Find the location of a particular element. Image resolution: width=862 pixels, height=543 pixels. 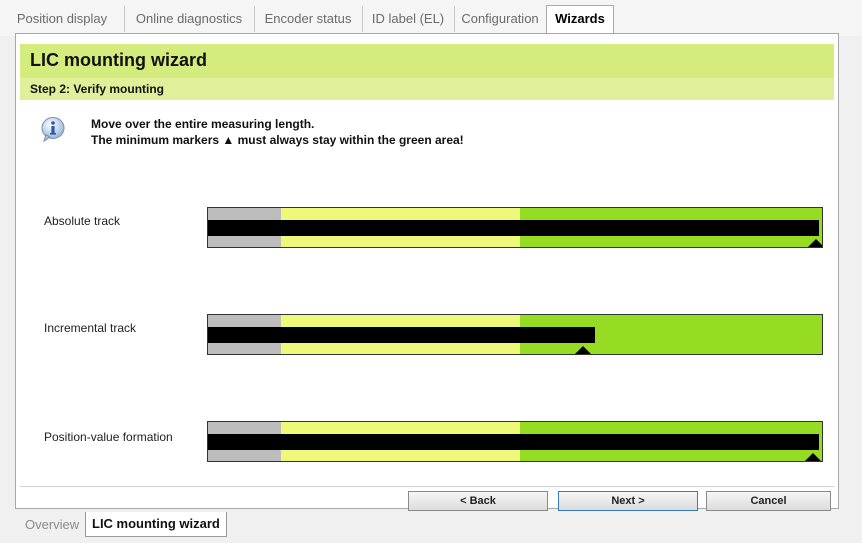

tab-position-display: Position display is located at coordinates (62, 19).